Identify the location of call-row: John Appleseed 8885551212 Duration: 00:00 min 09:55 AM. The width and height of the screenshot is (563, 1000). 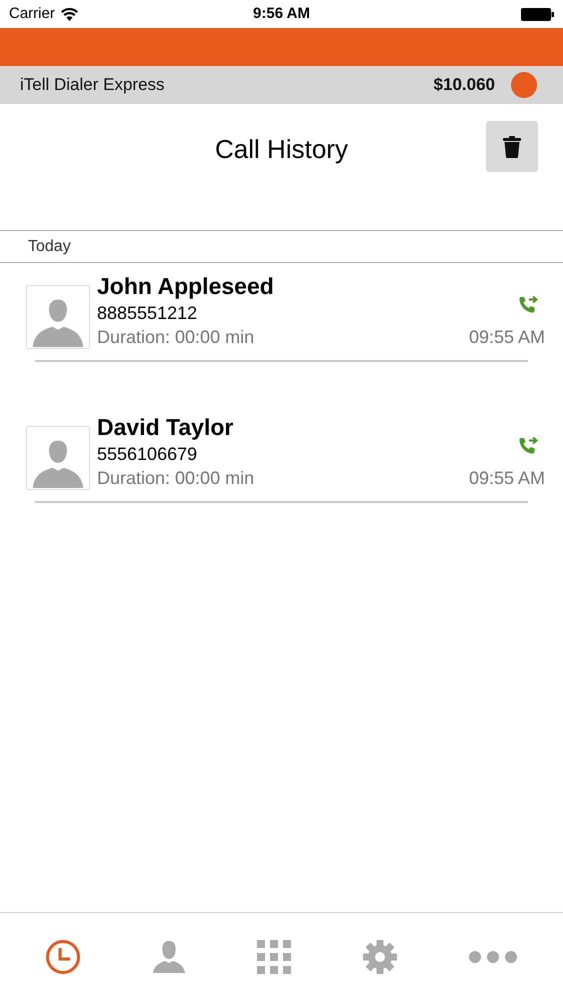
(281, 339).